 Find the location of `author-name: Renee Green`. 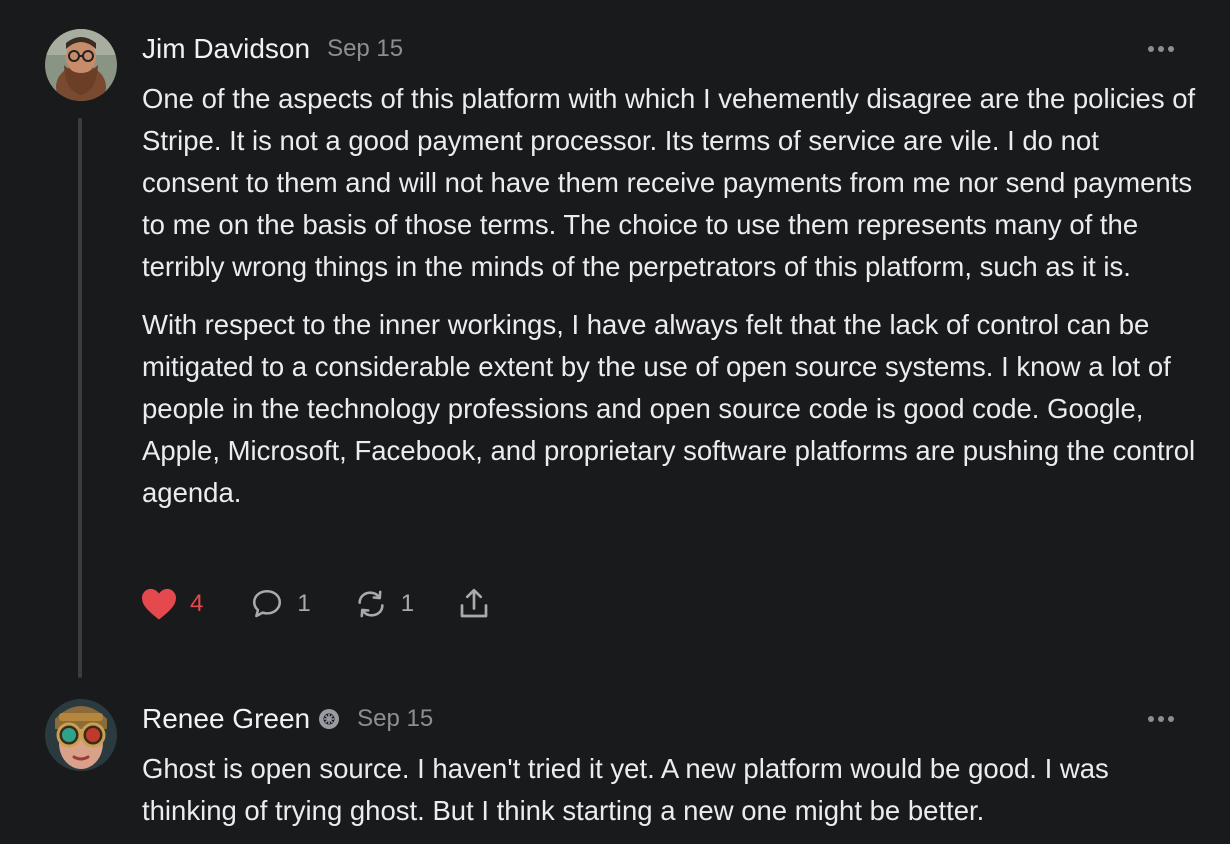

author-name: Renee Green is located at coordinates (226, 719).